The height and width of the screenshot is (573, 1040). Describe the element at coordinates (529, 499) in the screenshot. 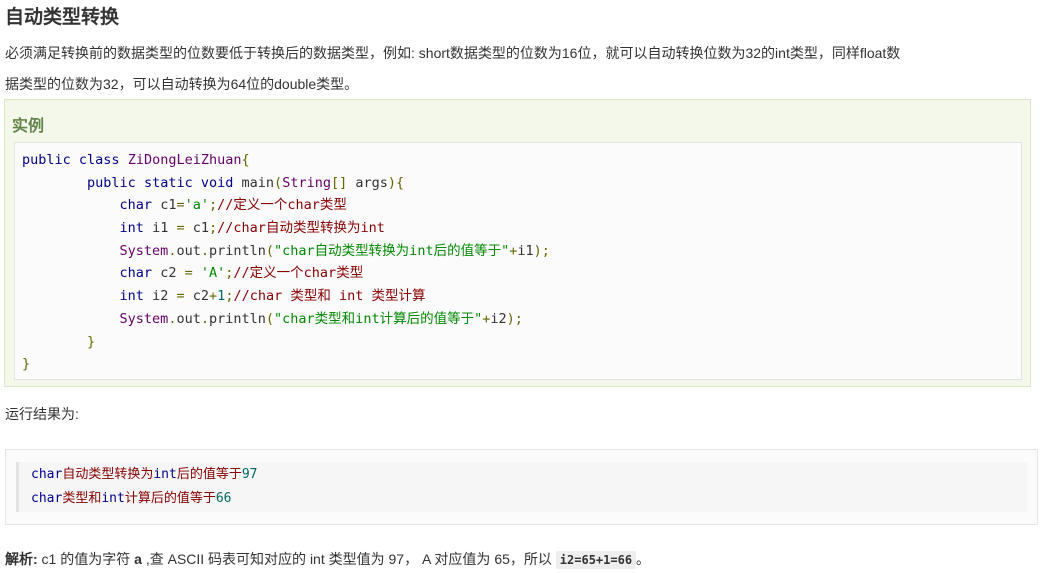

I see `output-line: char类型和int计算后的值等于66` at that location.